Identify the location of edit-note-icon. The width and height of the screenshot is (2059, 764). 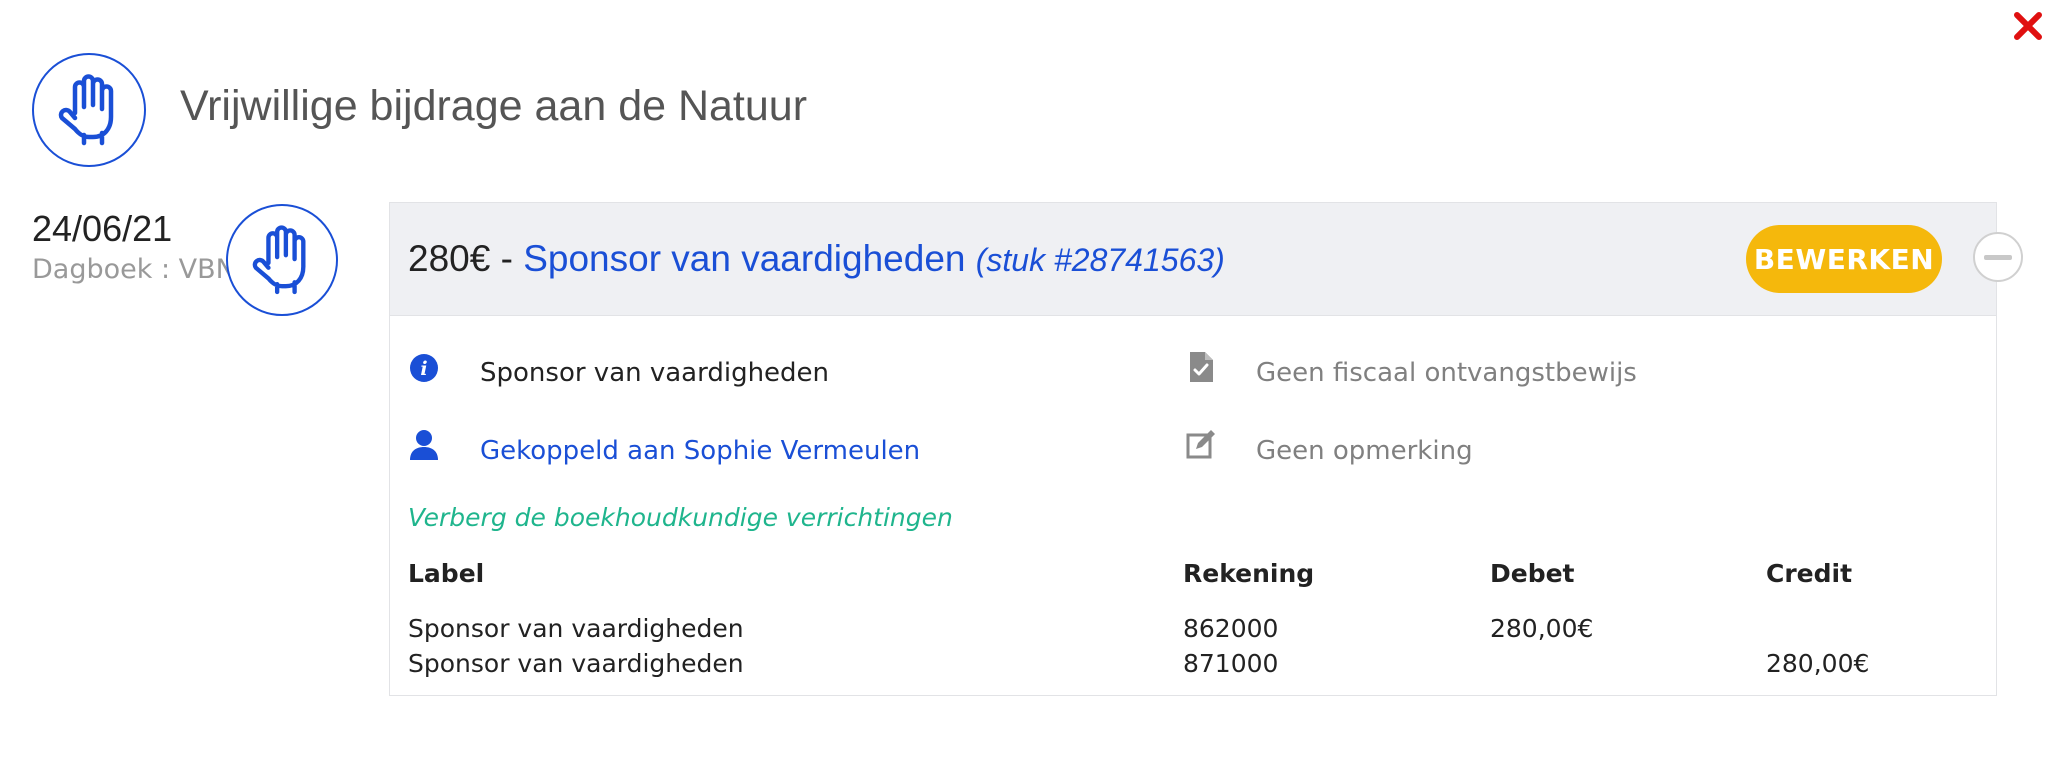
(1201, 445).